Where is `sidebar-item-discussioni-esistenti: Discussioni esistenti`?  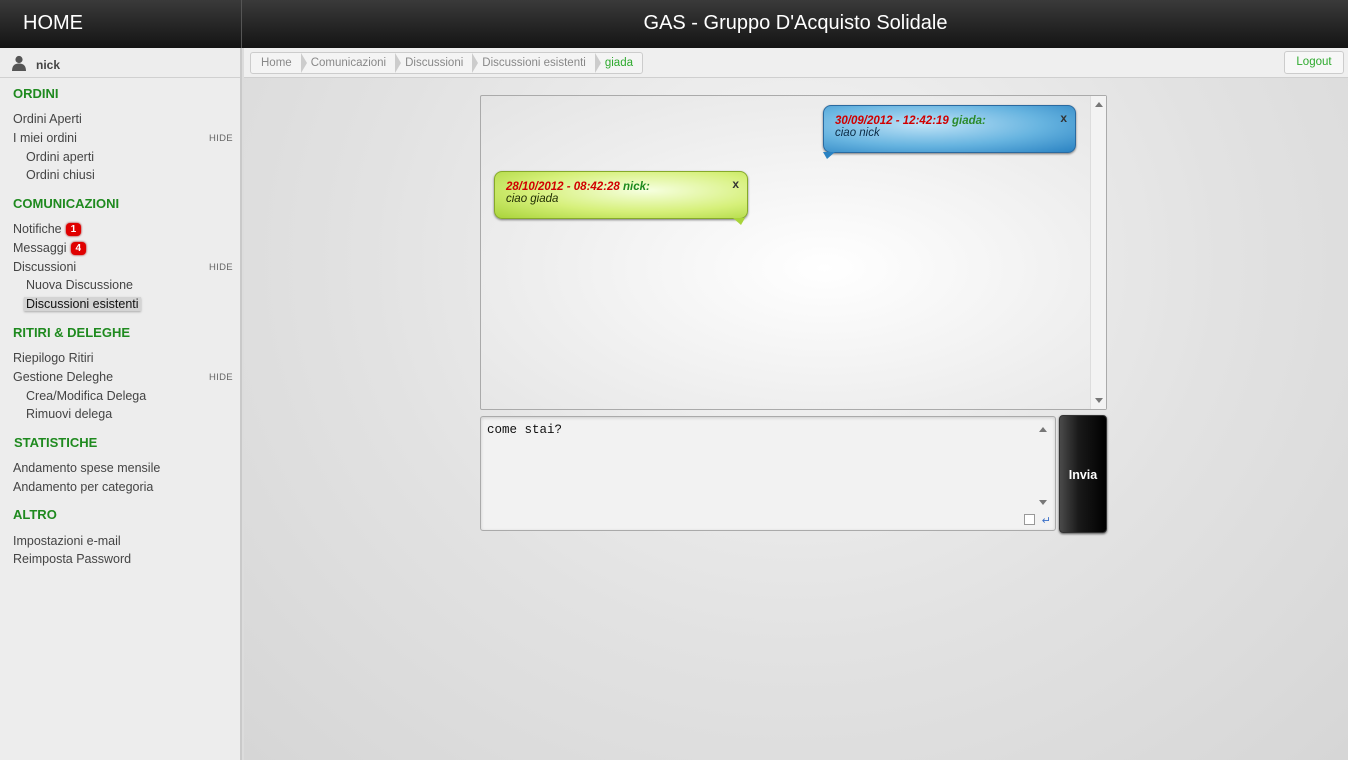 sidebar-item-discussioni-esistenti: Discussioni esistenti is located at coordinates (82, 304).